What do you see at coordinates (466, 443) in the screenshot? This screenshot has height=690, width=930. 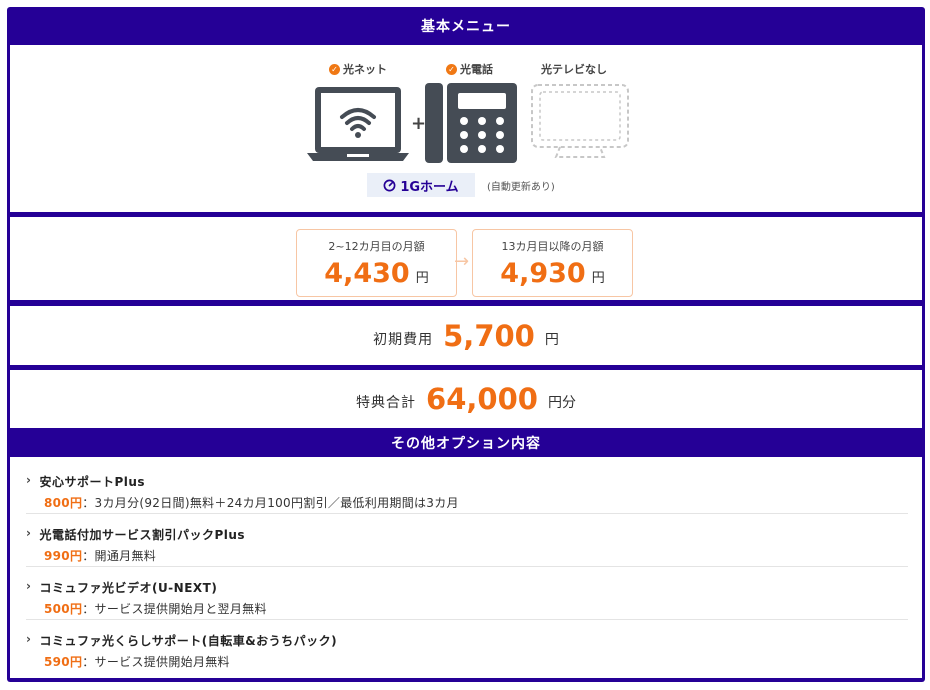 I see `options-header: その他オプション内容` at bounding box center [466, 443].